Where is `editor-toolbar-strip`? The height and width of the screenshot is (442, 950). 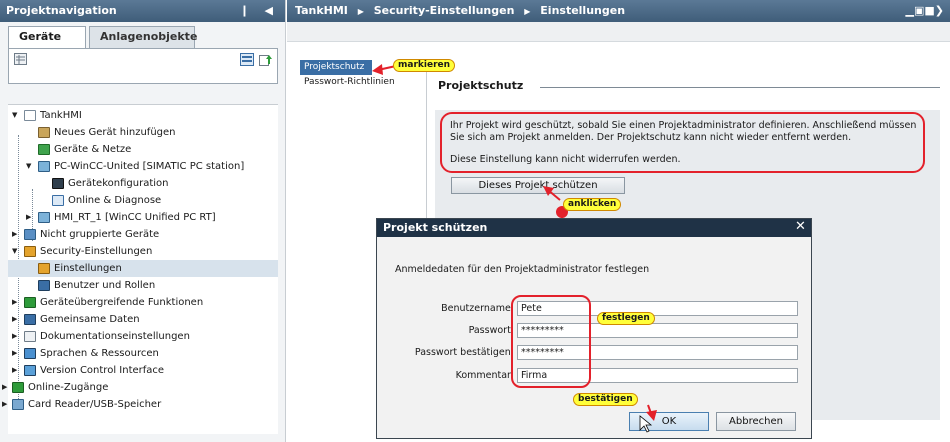 editor-toolbar-strip is located at coordinates (618, 32).